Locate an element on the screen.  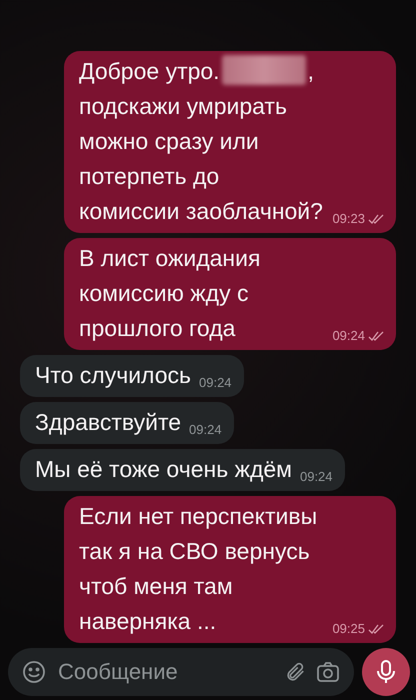
message-input: Сообщение is located at coordinates (165, 672).